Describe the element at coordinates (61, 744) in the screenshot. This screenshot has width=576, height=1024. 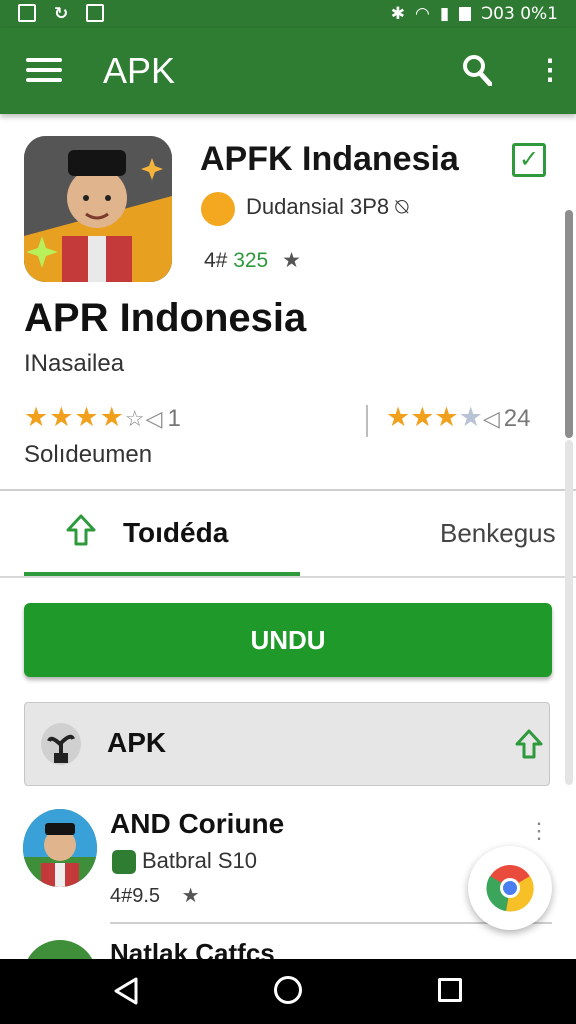
I see `plant-icon` at that location.